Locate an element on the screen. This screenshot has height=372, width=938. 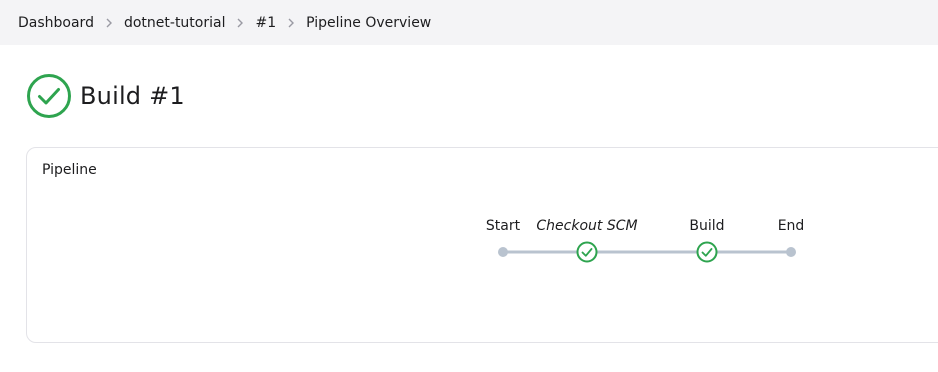
breadcrumb-item-build: #1 is located at coordinates (265, 23).